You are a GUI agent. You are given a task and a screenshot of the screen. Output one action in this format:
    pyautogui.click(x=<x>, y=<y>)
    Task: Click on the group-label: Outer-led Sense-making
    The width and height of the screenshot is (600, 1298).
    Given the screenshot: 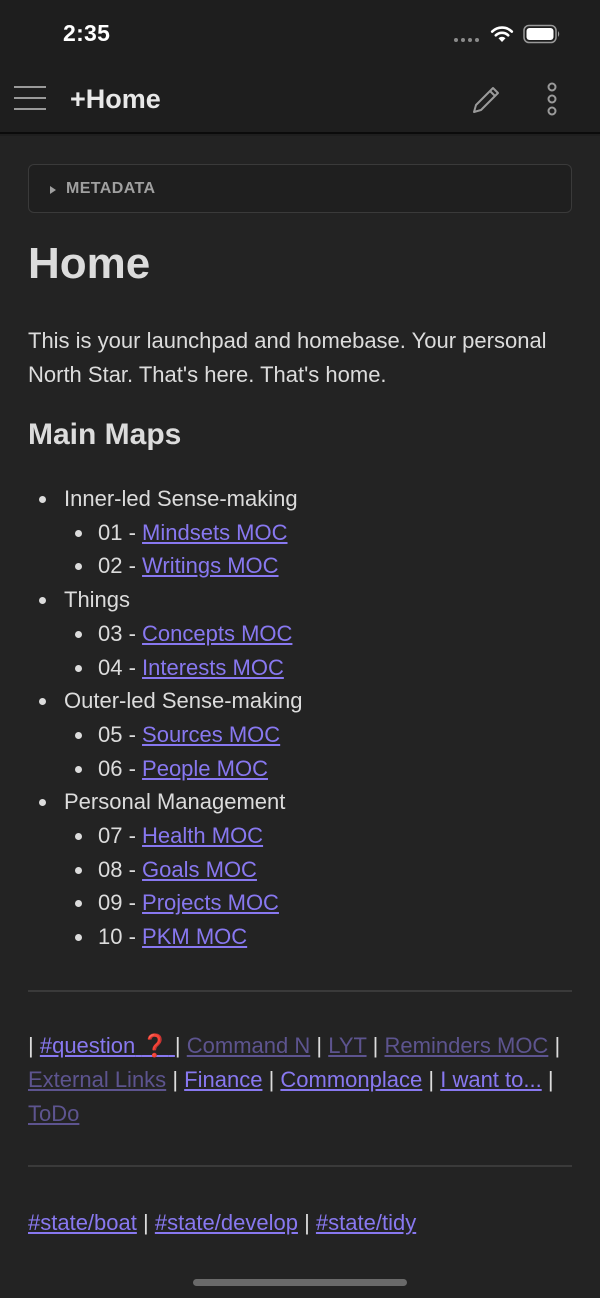 What is the action you would take?
    pyautogui.click(x=183, y=701)
    